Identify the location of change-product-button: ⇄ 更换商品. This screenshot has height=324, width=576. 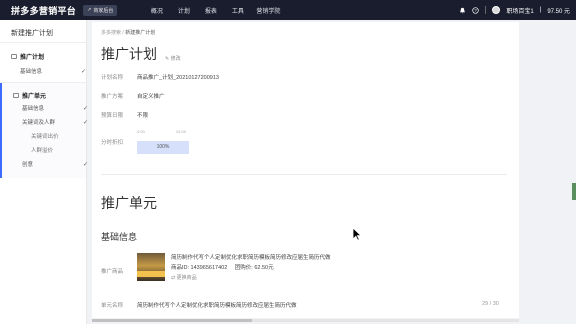
(184, 277).